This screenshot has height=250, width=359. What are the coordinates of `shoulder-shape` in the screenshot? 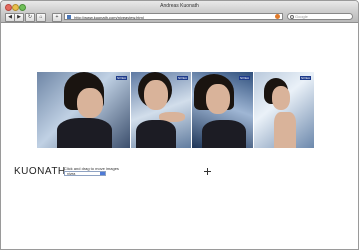 It's located at (285, 130).